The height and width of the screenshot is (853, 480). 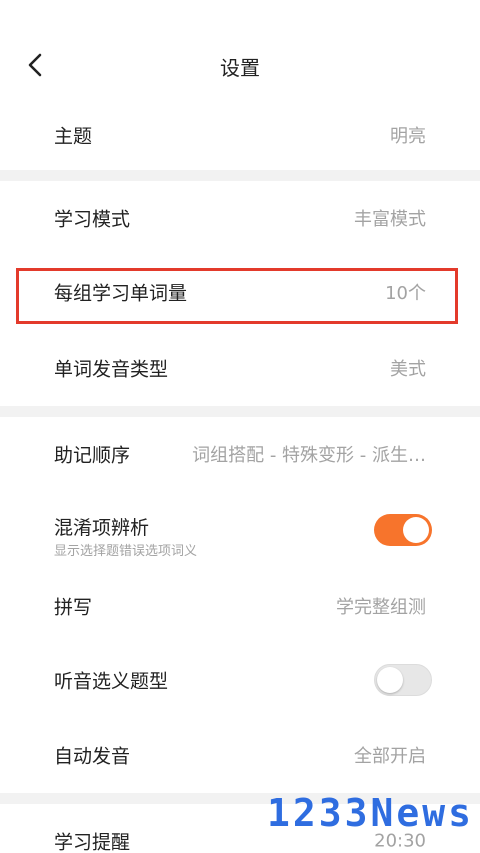 I want to click on setting-label: 单词发音类型, so click(x=111, y=369).